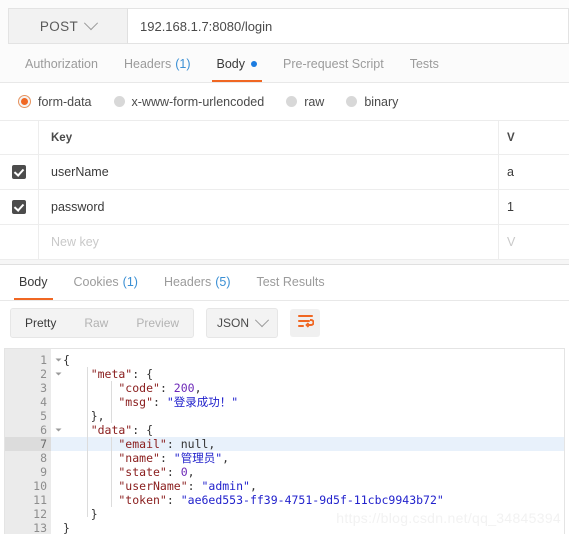 Image resolution: width=569 pixels, height=538 pixels. What do you see at coordinates (534, 172) in the screenshot?
I see `row-value-input: a` at bounding box center [534, 172].